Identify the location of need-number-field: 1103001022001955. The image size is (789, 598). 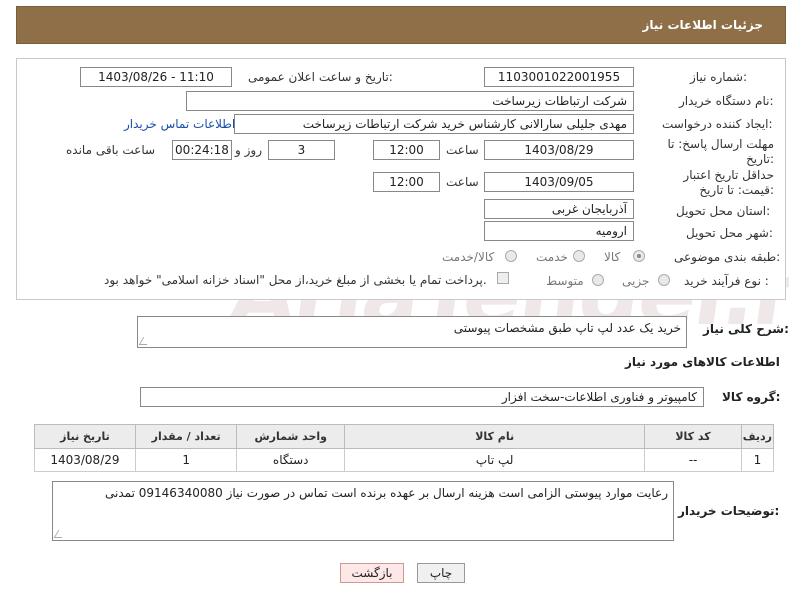
(559, 77).